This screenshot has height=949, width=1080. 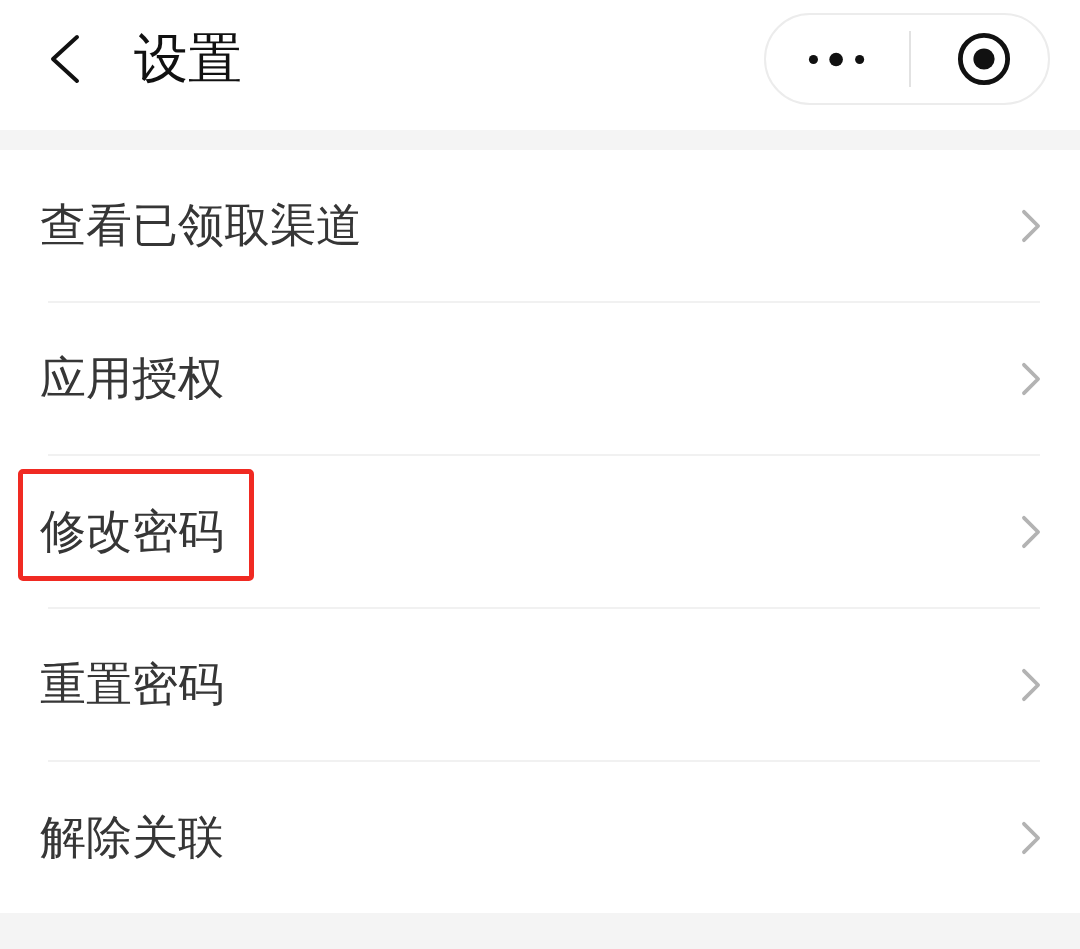 I want to click on more-icon, so click(x=837, y=59).